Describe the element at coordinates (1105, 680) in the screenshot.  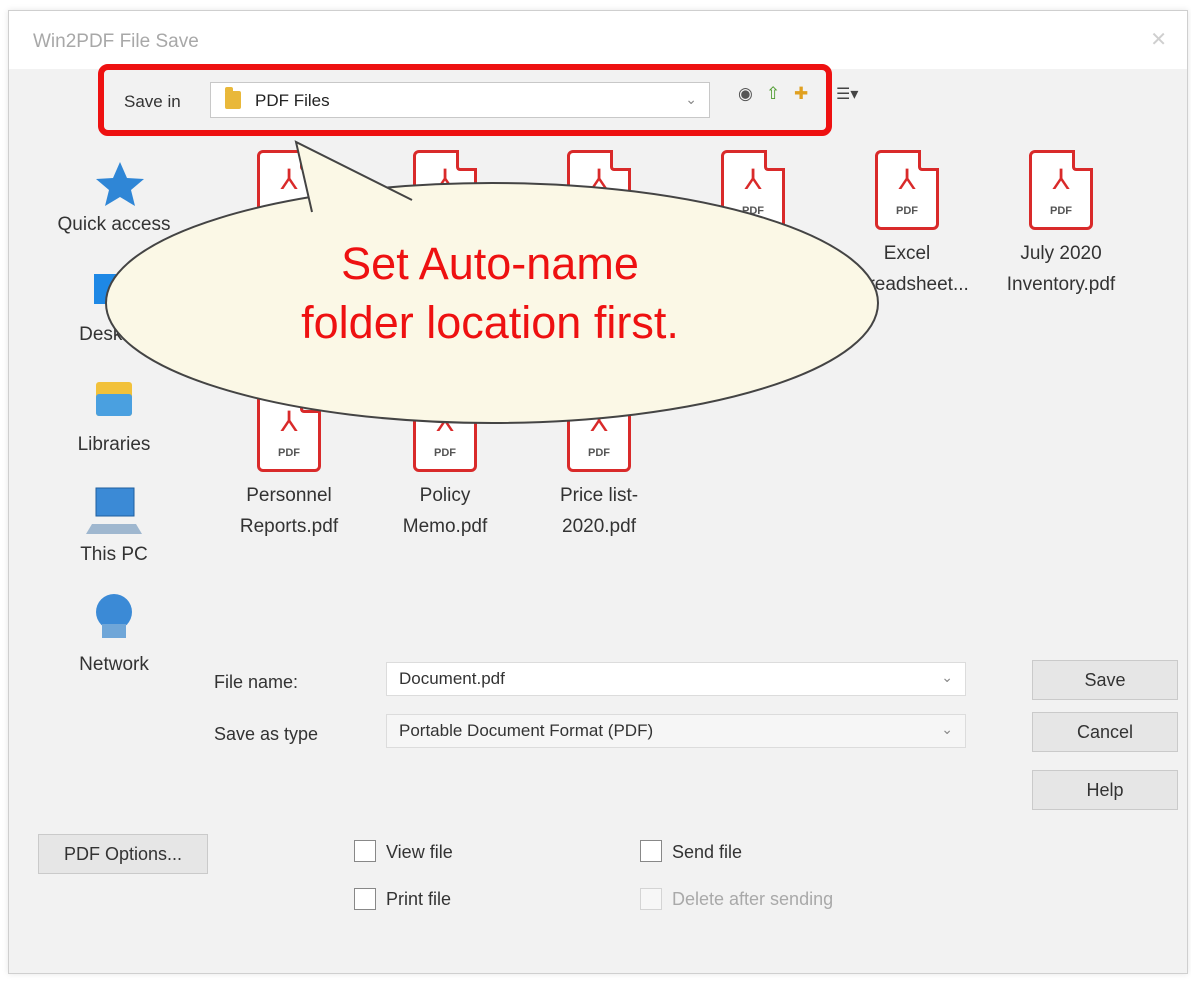
I see `save-button: Save` at that location.